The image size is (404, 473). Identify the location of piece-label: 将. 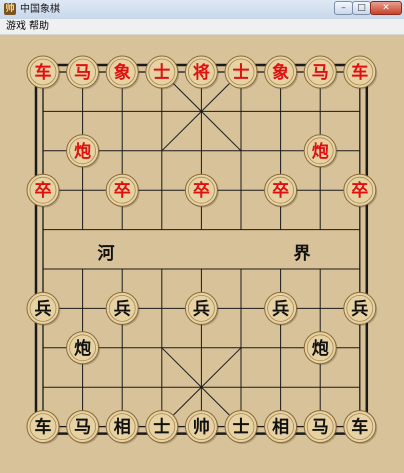
(201, 72).